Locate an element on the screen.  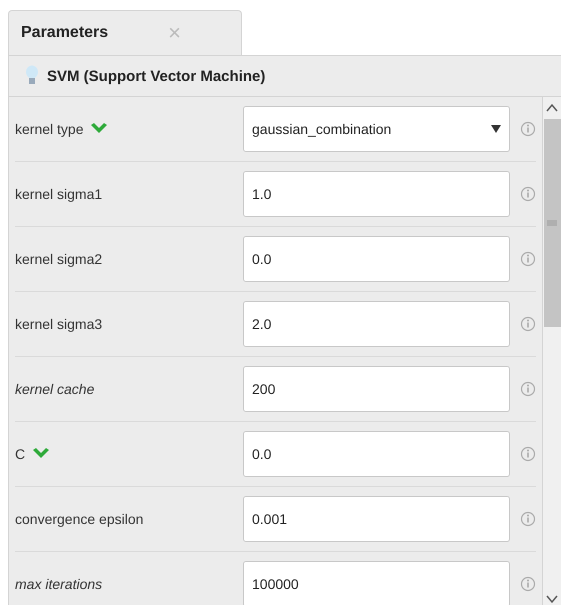
input-field: 0.001 is located at coordinates (376, 519).